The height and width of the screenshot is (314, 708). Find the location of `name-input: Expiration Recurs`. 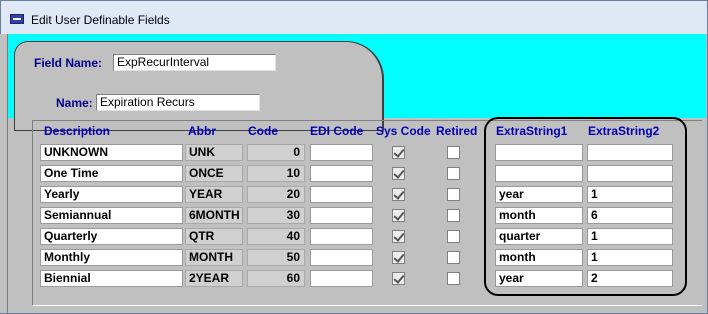

name-input: Expiration Recurs is located at coordinates (178, 102).